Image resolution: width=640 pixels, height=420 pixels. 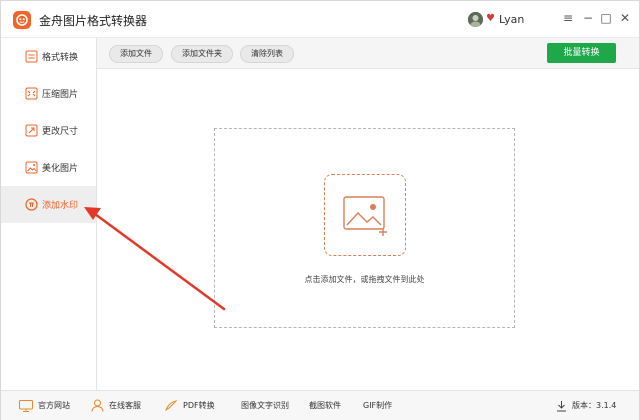 What do you see at coordinates (267, 54) in the screenshot?
I see `clear-list-button: 清除列表` at bounding box center [267, 54].